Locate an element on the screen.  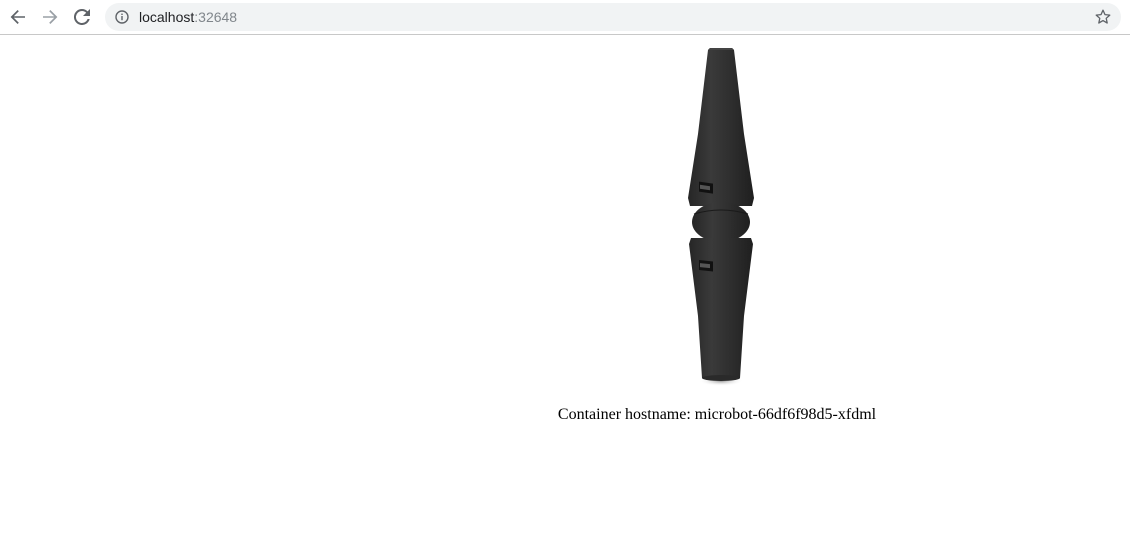
reload-button is located at coordinates (82, 17).